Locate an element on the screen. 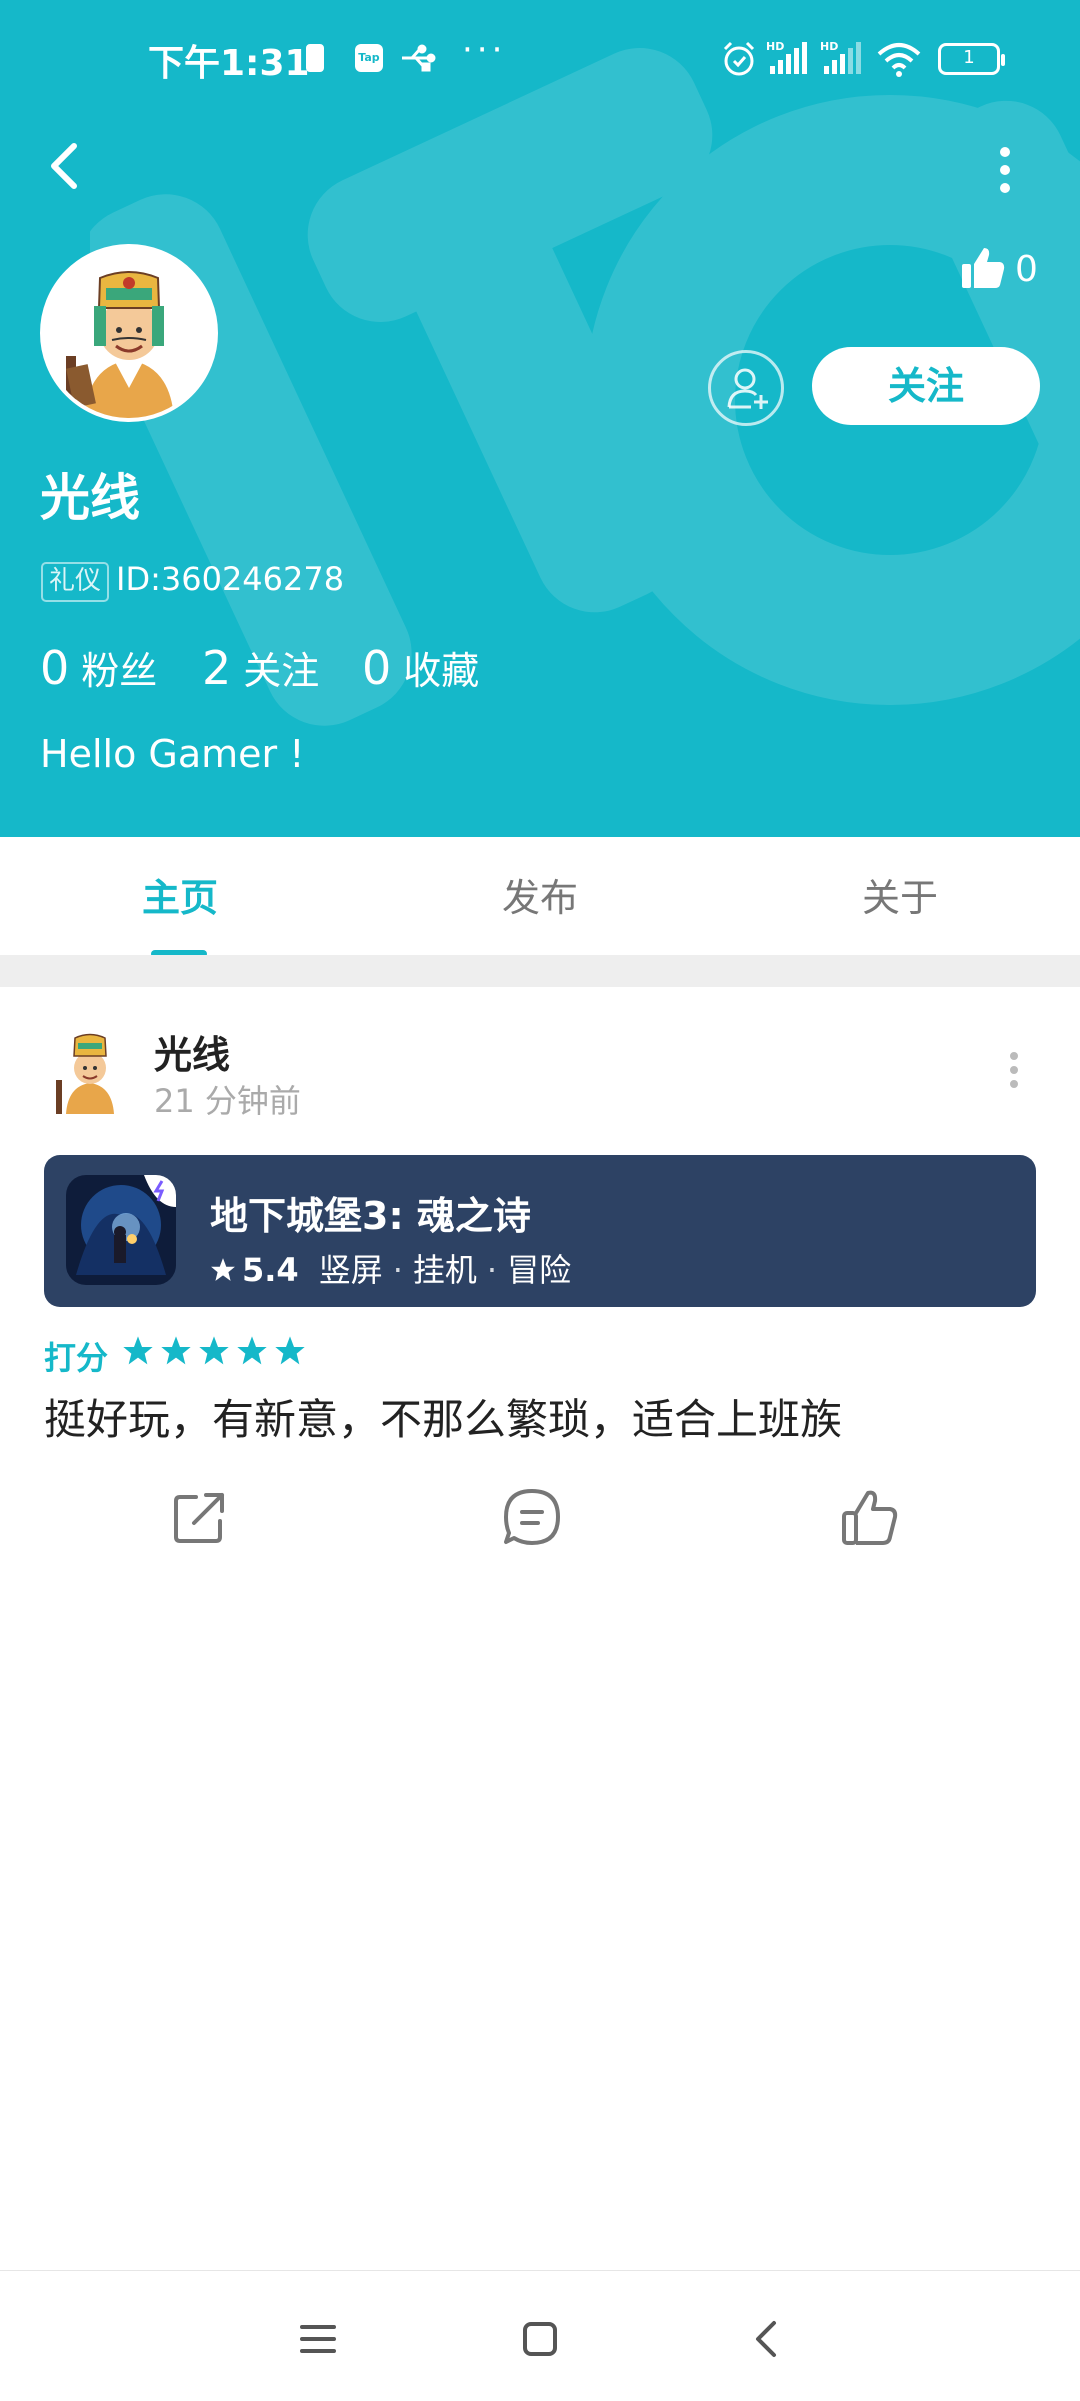  likes-count: 0 is located at coordinates (1026, 269).